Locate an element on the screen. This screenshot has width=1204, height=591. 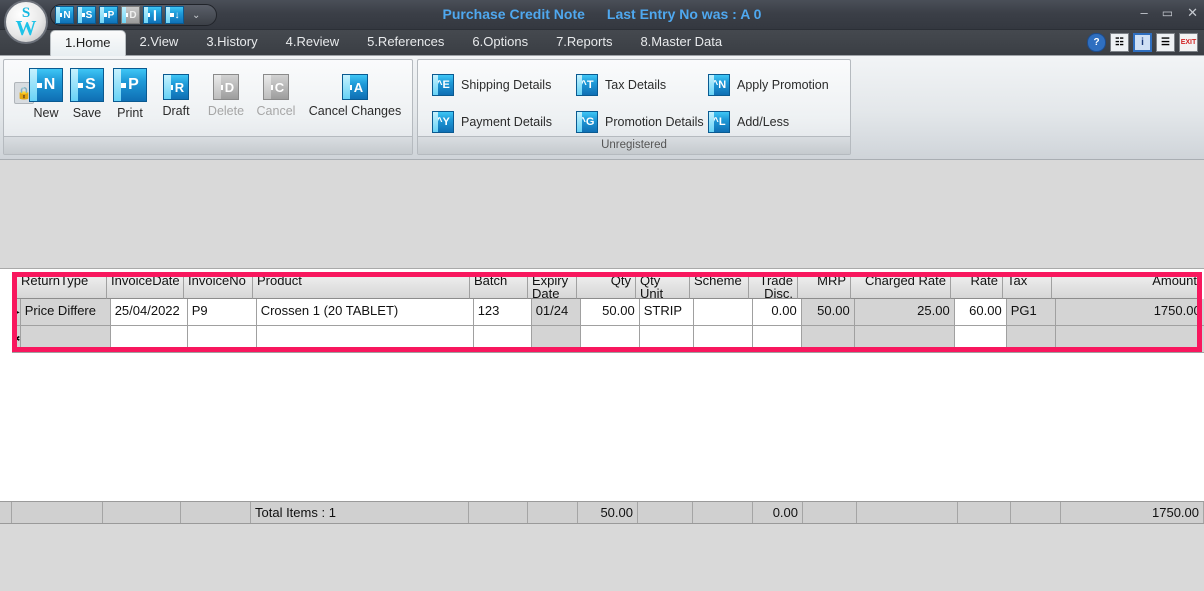
draft-button: R Draft is located at coordinates (176, 93).